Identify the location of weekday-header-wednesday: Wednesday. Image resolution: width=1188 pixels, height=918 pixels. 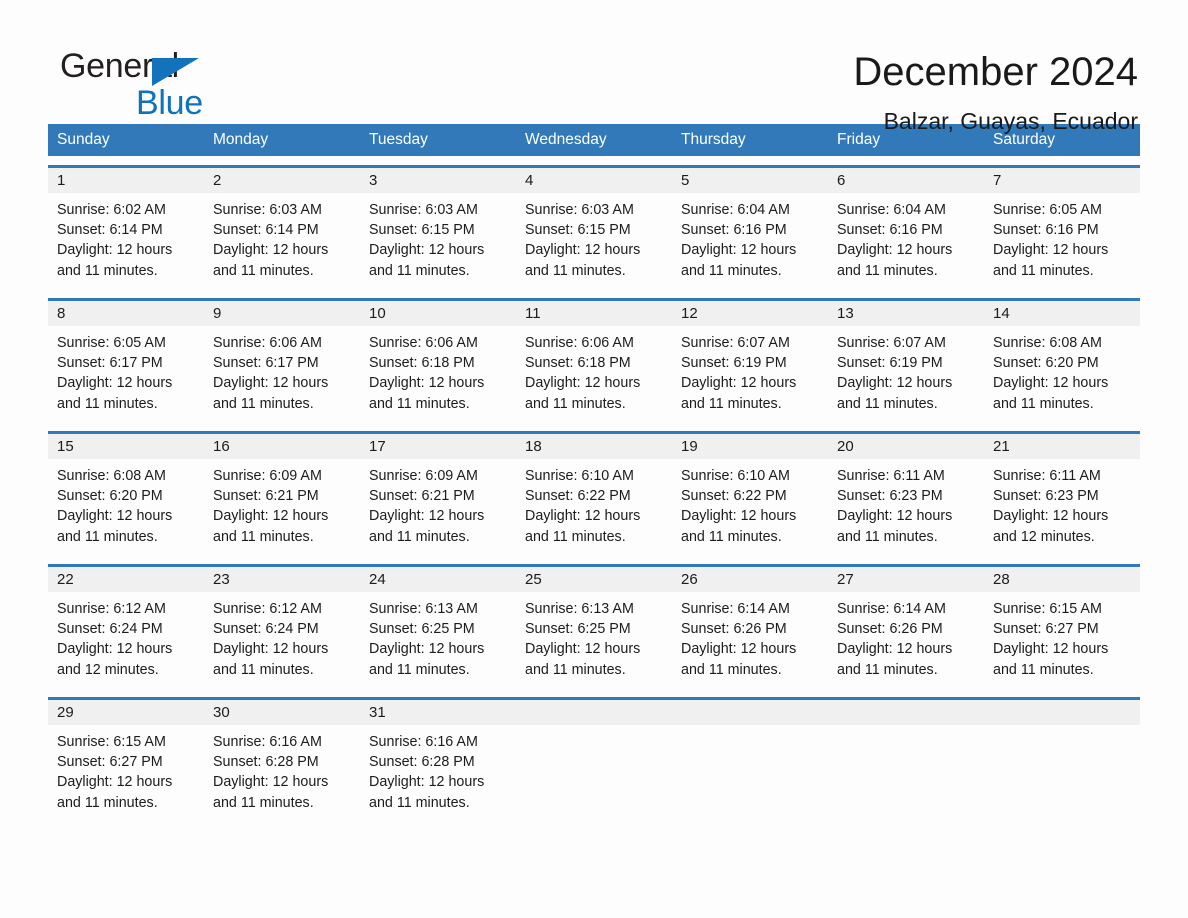
(566, 139).